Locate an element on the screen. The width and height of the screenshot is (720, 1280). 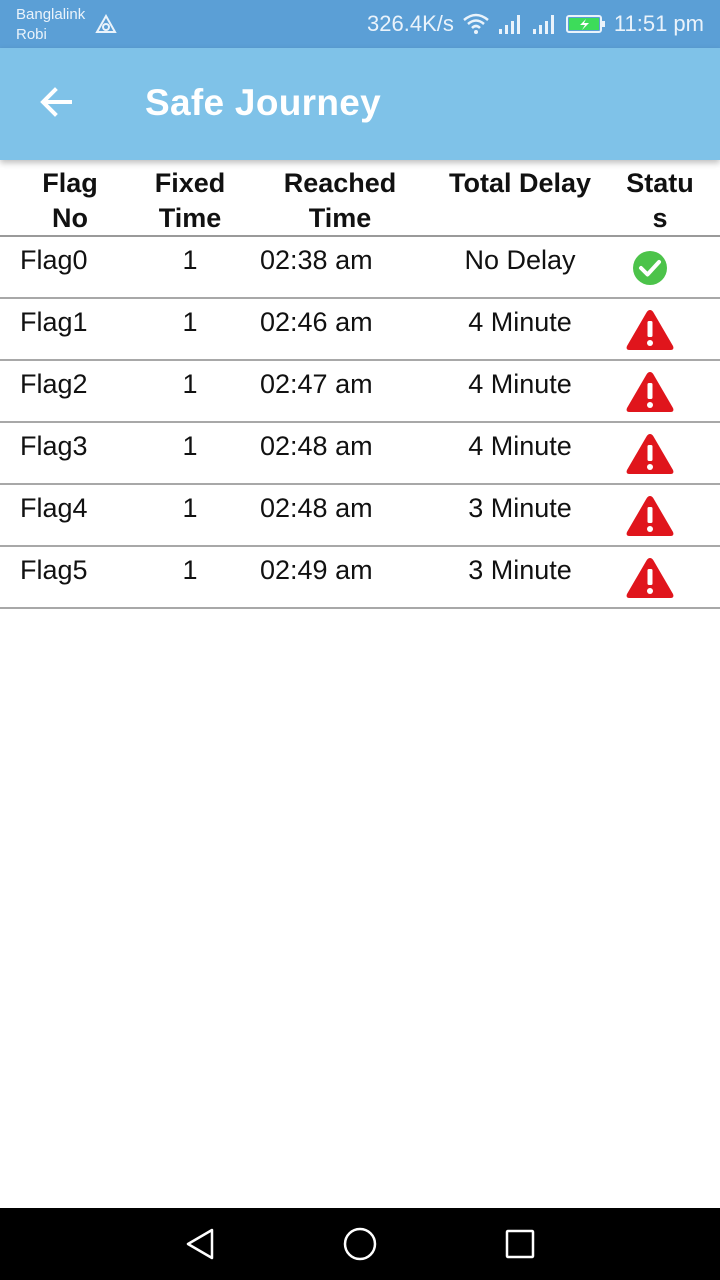
wifi-icon is located at coordinates (476, 24).